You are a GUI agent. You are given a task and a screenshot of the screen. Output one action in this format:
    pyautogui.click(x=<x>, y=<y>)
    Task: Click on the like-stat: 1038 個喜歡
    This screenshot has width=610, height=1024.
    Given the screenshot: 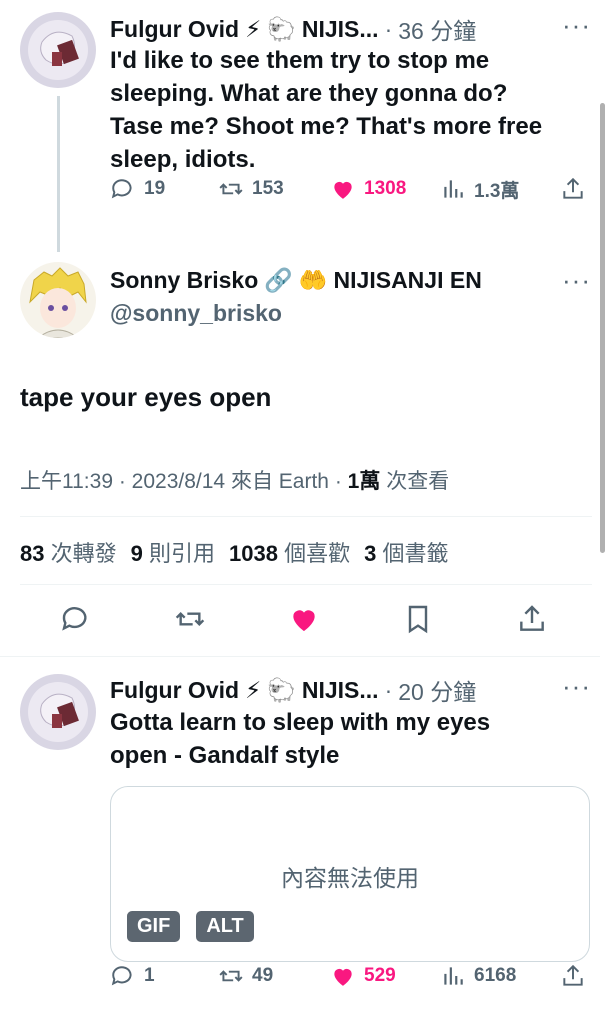 What is the action you would take?
    pyautogui.click(x=289, y=552)
    